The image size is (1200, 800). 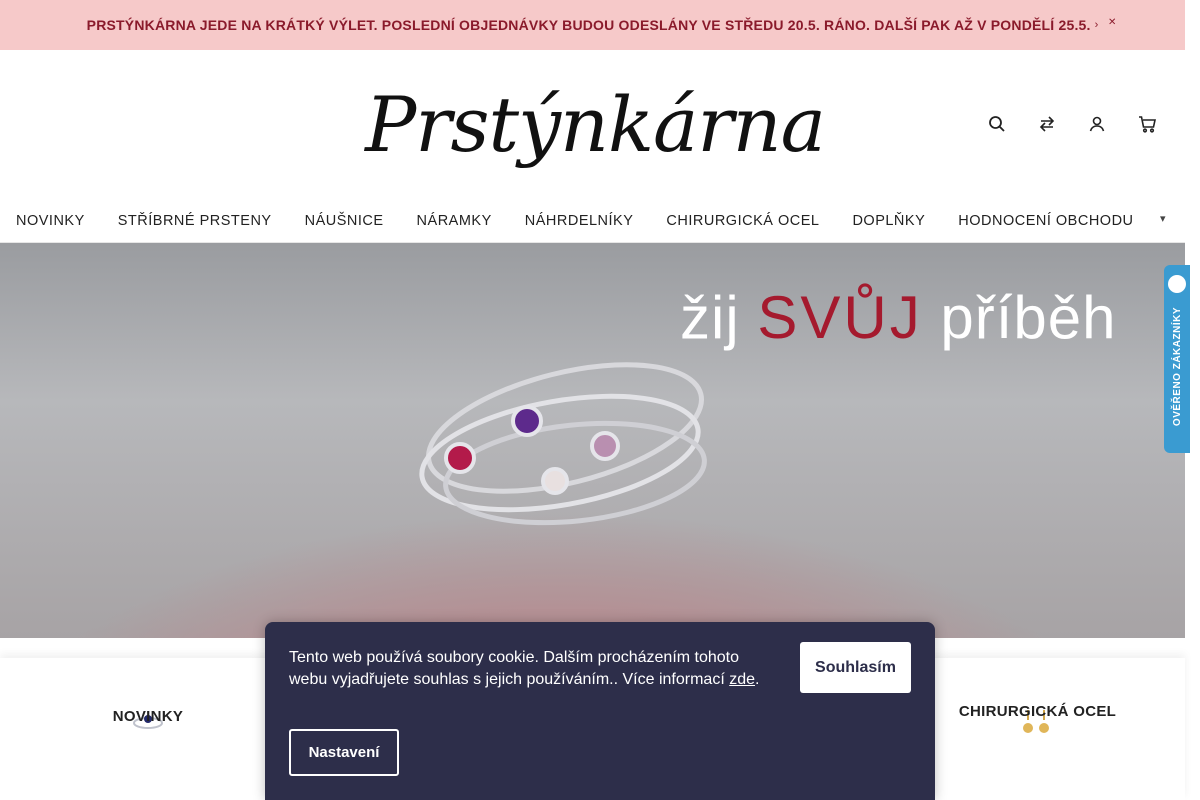 What do you see at coordinates (454, 221) in the screenshot?
I see `nav-item-naramky: NÁRAMKY` at bounding box center [454, 221].